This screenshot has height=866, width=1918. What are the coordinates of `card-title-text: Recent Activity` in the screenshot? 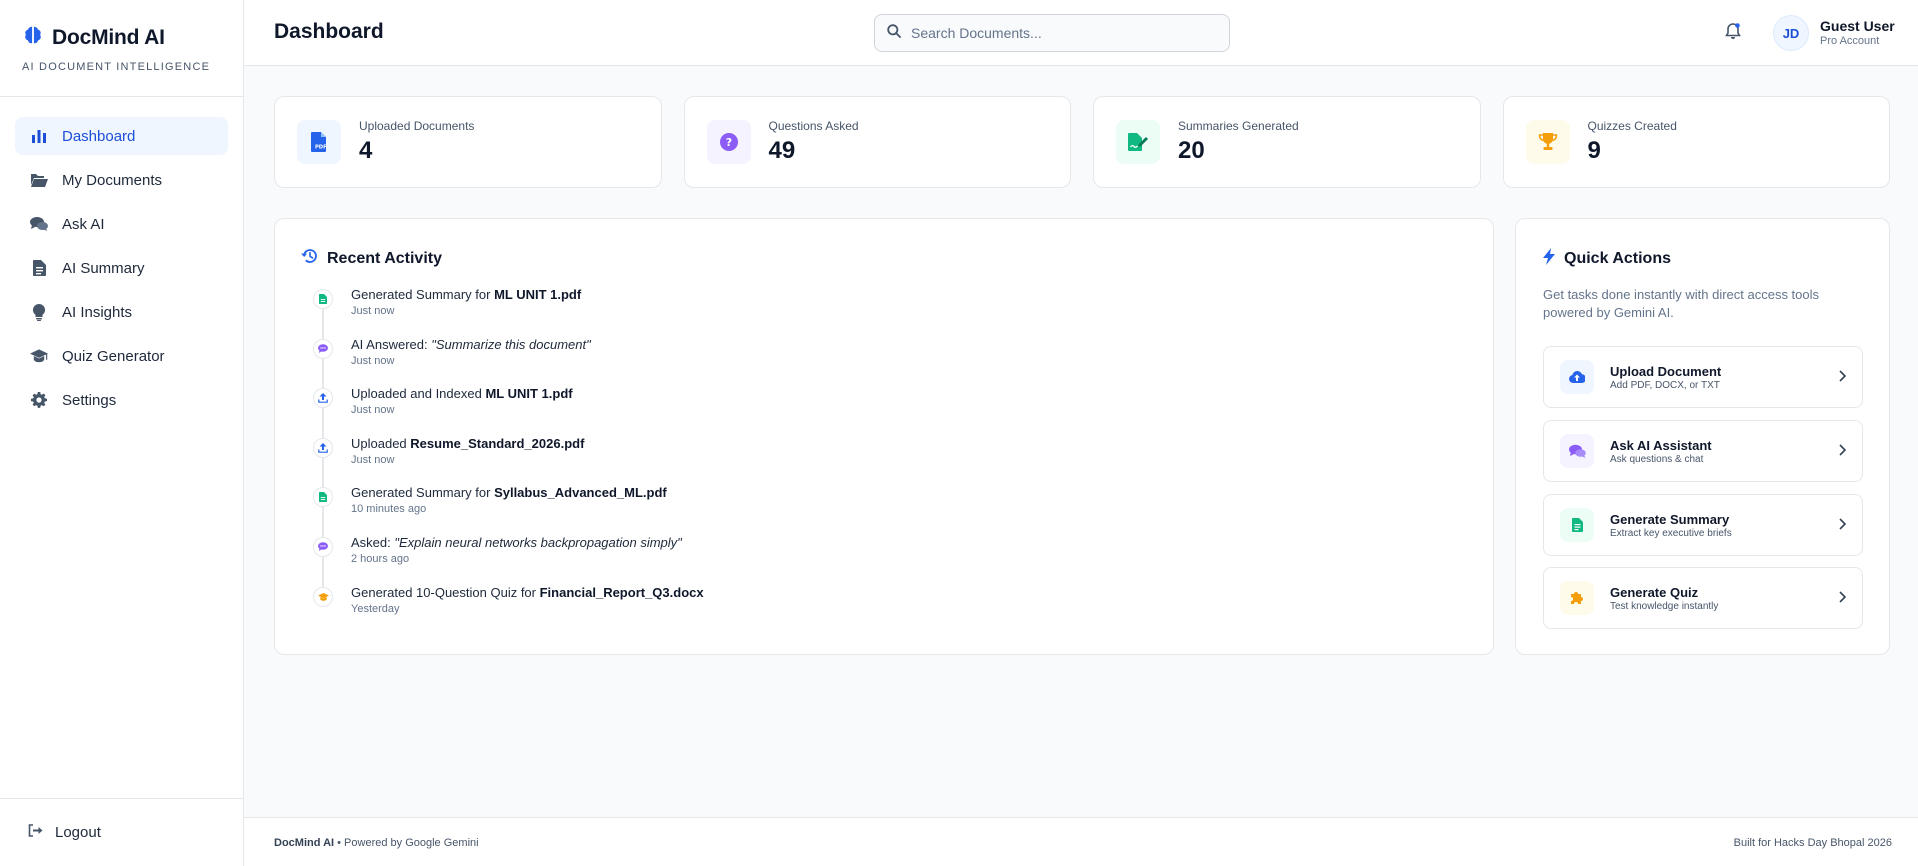 It's located at (384, 258).